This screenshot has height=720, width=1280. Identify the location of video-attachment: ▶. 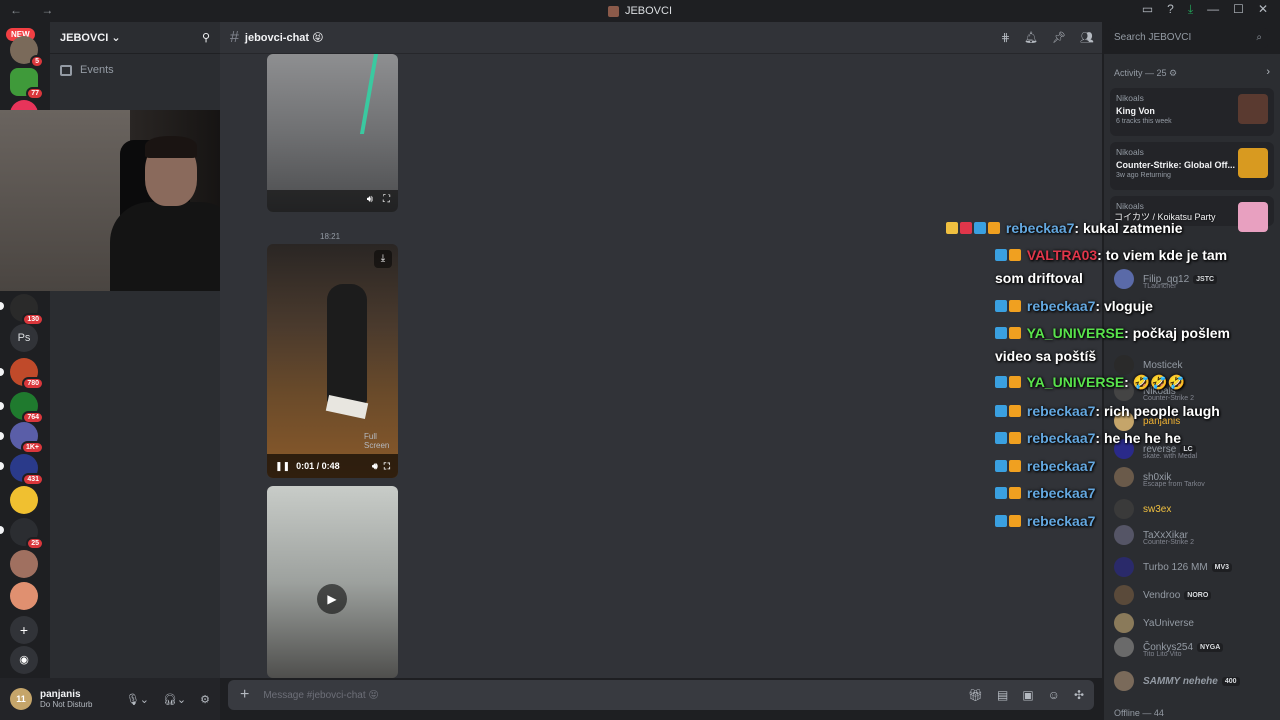
(332, 582).